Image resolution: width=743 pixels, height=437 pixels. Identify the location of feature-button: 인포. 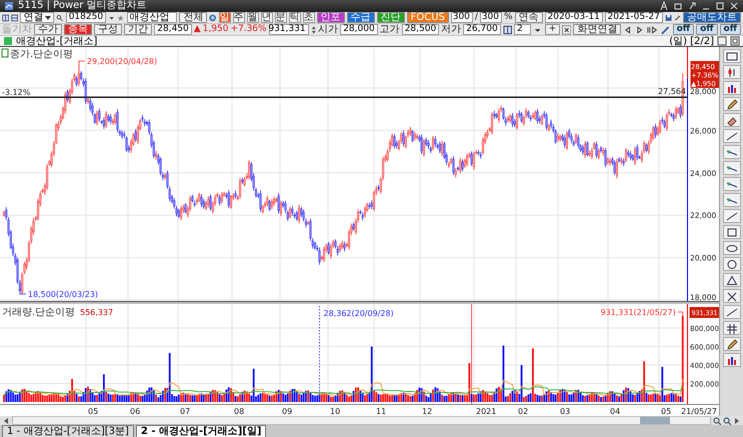
(330, 17).